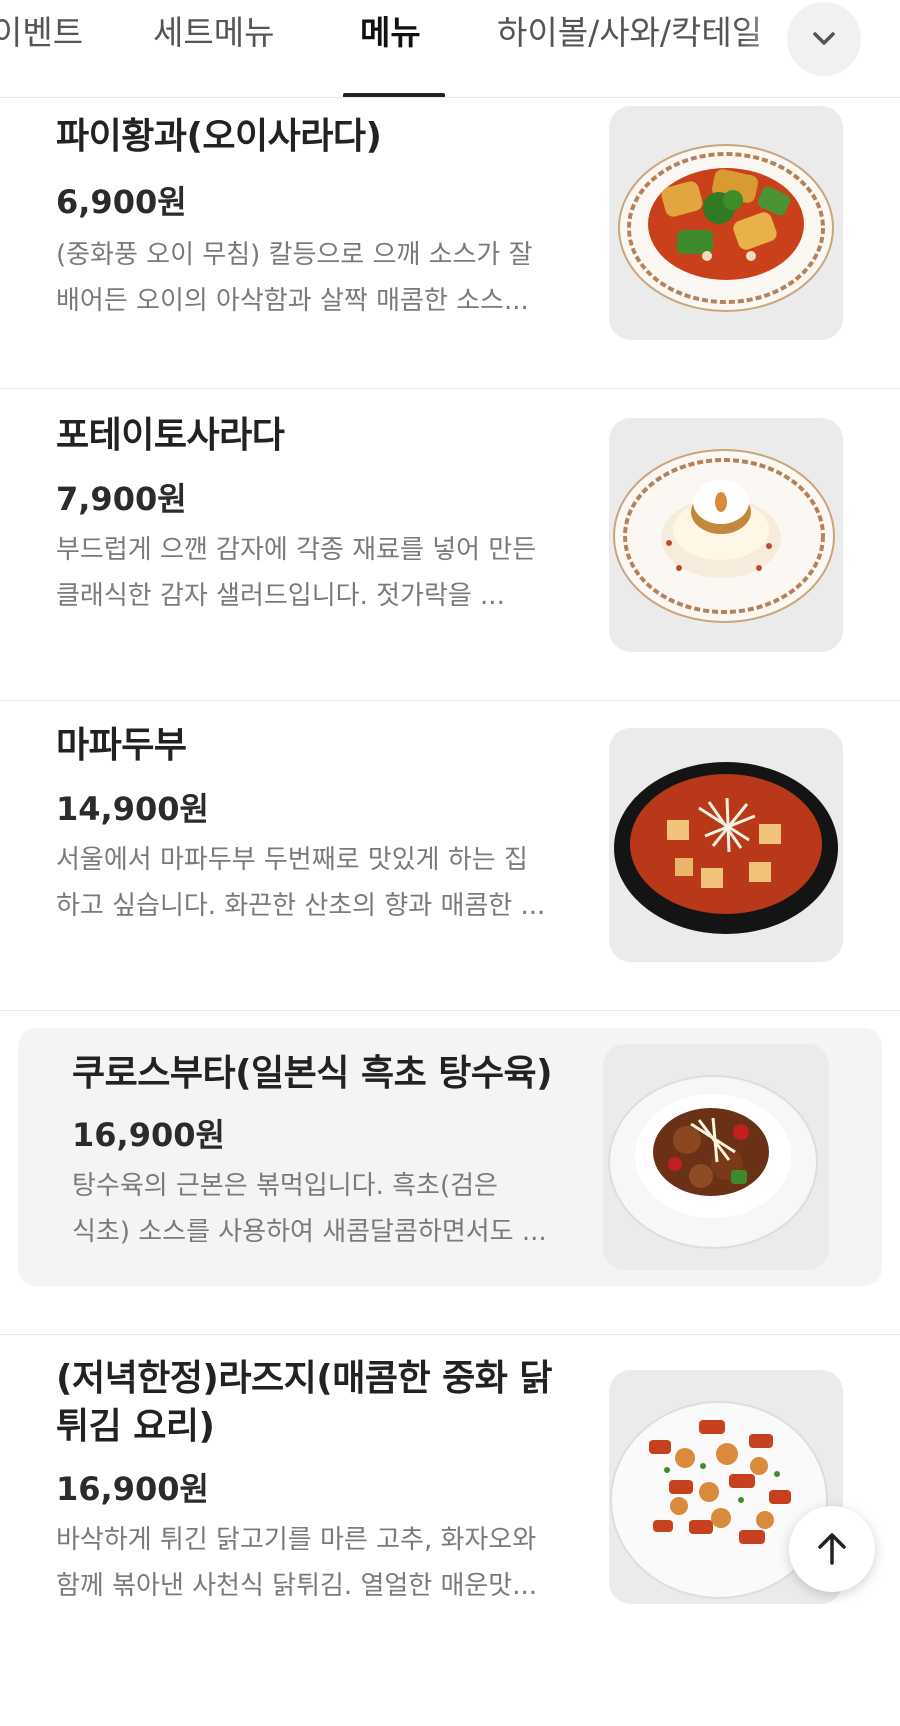 The height and width of the screenshot is (1726, 900). Describe the element at coordinates (450, 49) in the screenshot. I see `category-tab-bar: 이벤트 세트메뉴 메뉴 하이볼/사와/칵테일` at that location.